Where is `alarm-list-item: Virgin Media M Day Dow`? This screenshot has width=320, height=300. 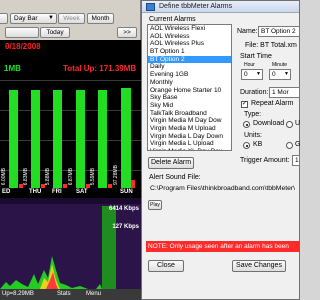 alarm-list-item: Virgin Media M Day Dow is located at coordinates (189, 121).